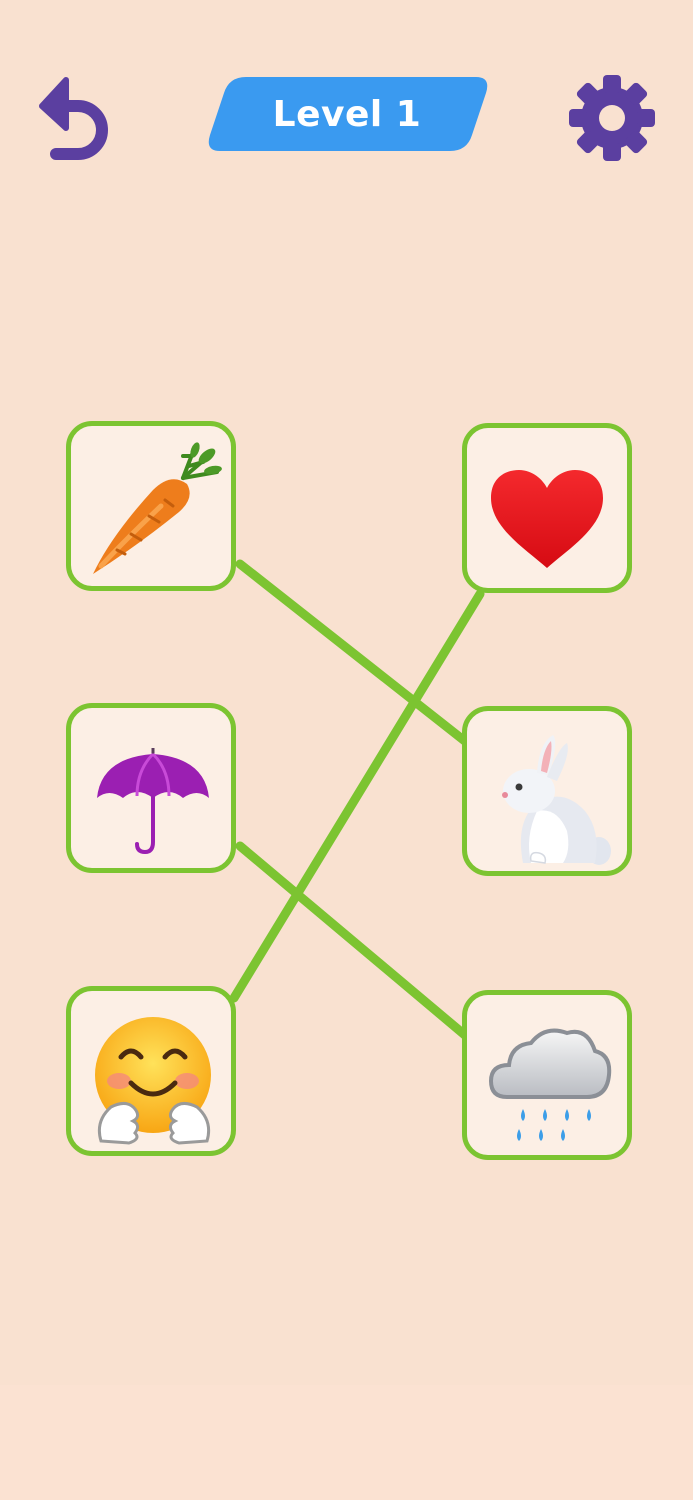 The width and height of the screenshot is (693, 1500). Describe the element at coordinates (73, 118) in the screenshot. I see `undo-arrow-icon` at that location.